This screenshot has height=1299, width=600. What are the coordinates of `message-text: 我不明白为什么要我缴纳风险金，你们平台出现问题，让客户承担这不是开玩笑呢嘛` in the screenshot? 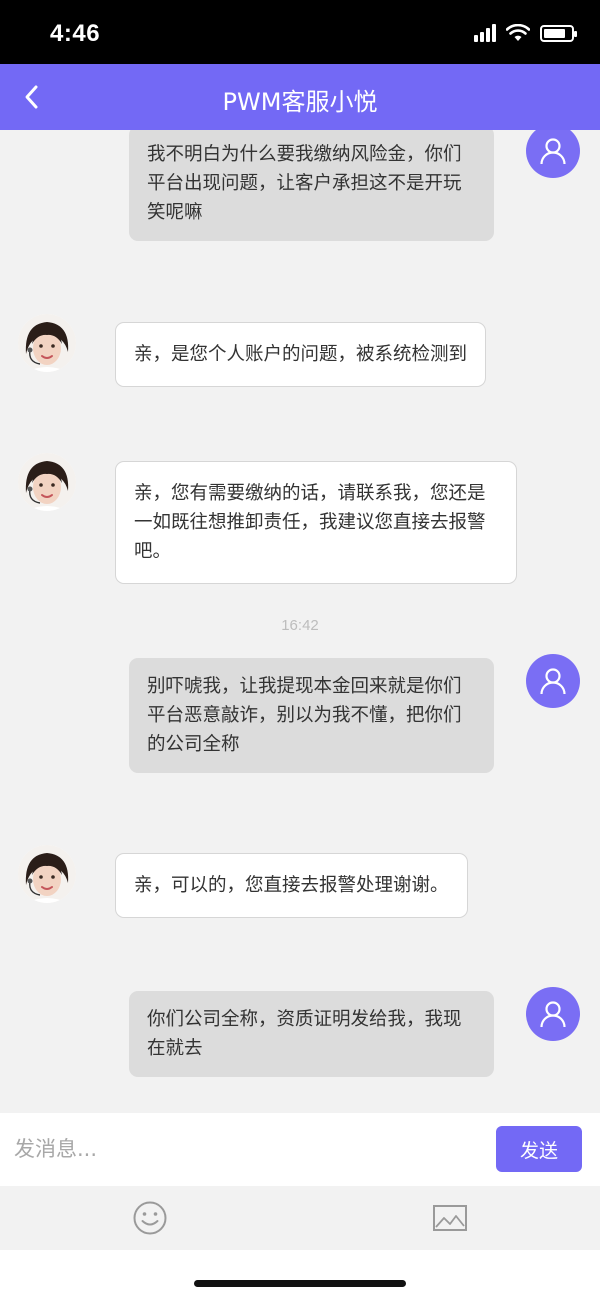 It's located at (304, 183).